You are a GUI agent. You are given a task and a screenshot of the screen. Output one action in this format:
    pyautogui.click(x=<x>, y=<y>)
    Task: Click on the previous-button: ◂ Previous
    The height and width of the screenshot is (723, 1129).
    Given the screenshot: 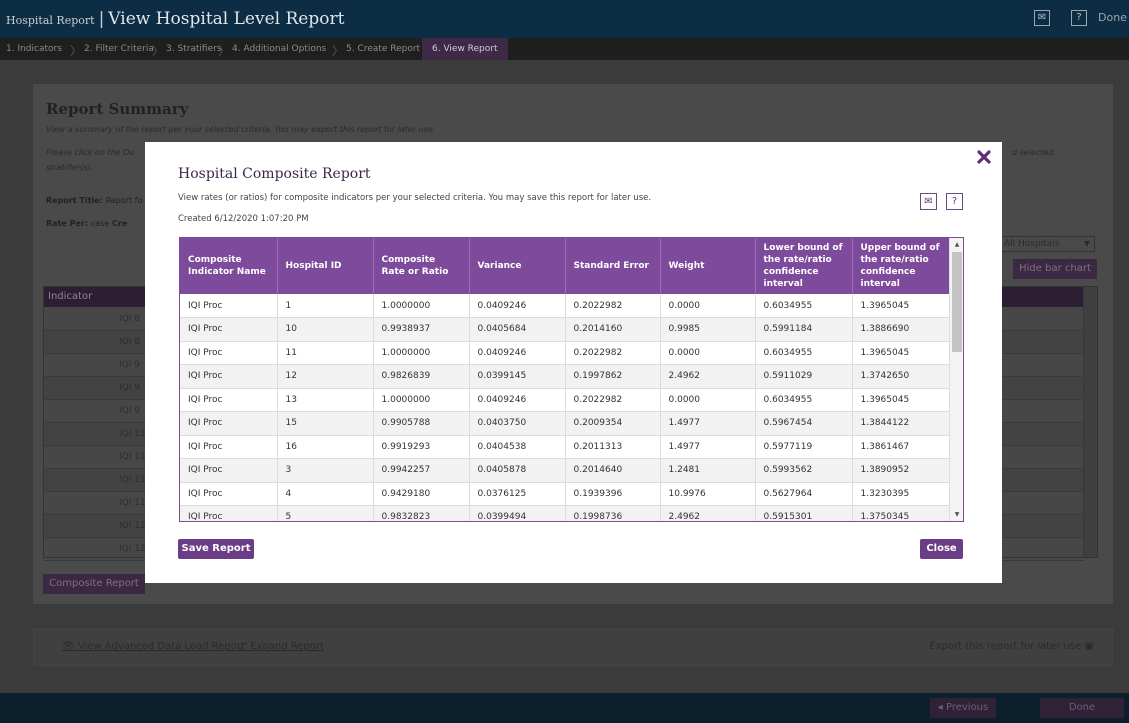 What is the action you would take?
    pyautogui.click(x=963, y=708)
    